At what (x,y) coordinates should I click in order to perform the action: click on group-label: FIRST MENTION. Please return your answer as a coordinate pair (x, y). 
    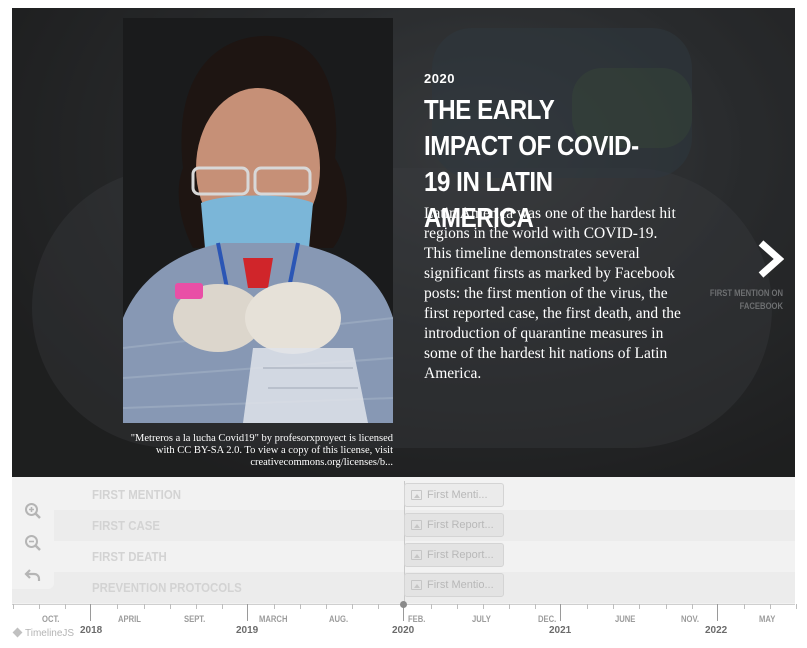
    Looking at the image, I should click on (136, 494).